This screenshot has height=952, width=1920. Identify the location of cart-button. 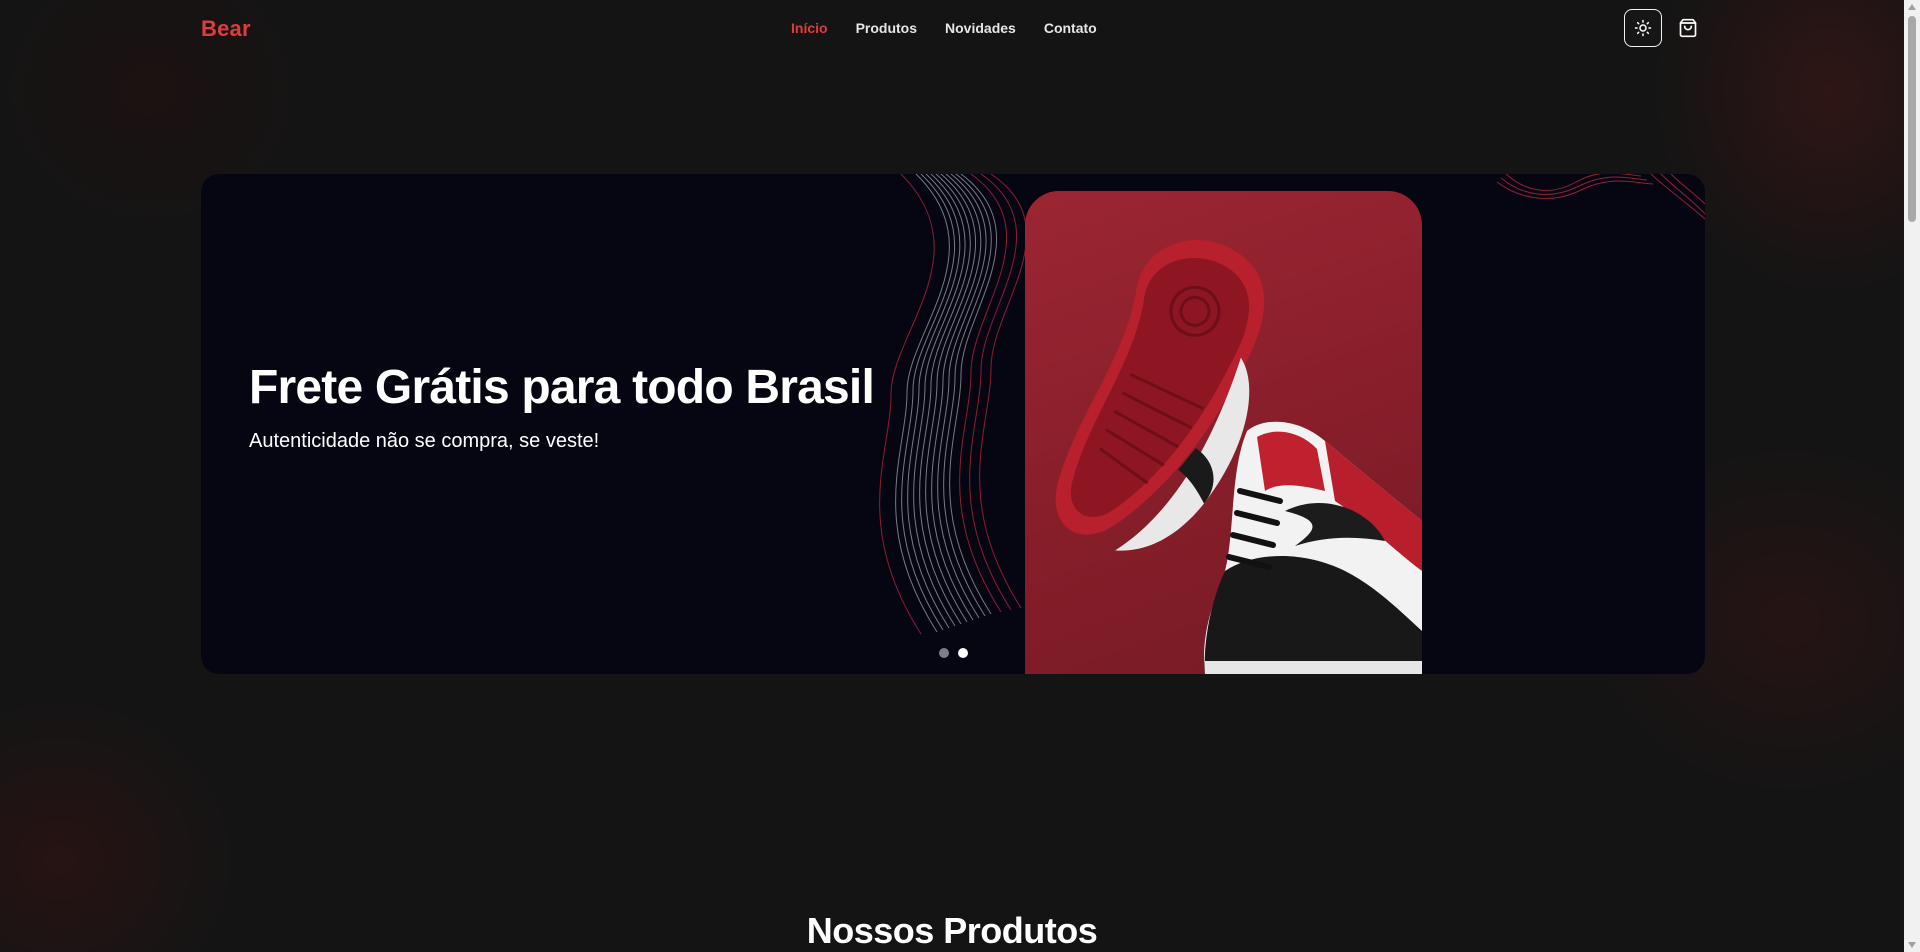
(1688, 28).